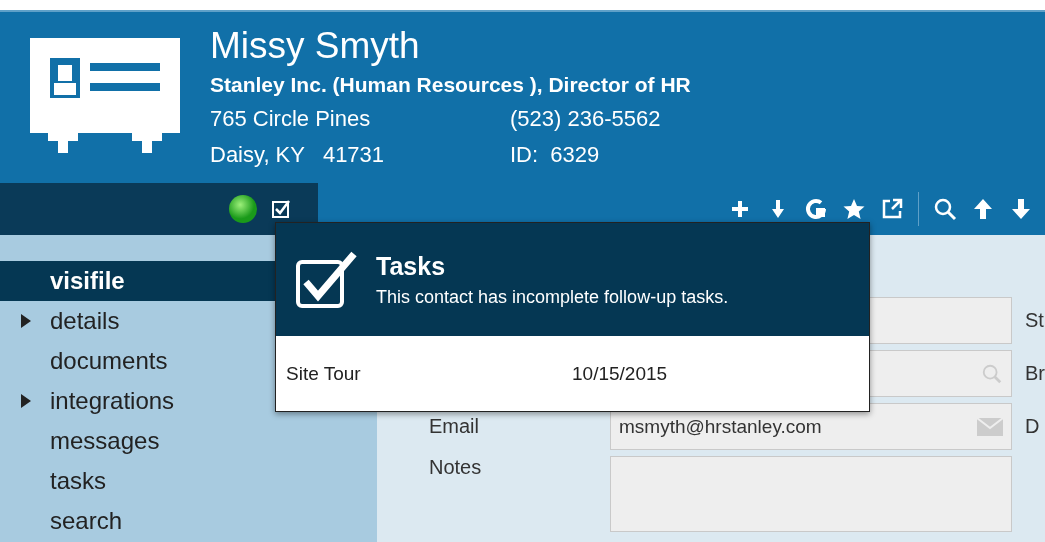 The height and width of the screenshot is (542, 1045). I want to click on sidebar-item: search, so click(188, 521).